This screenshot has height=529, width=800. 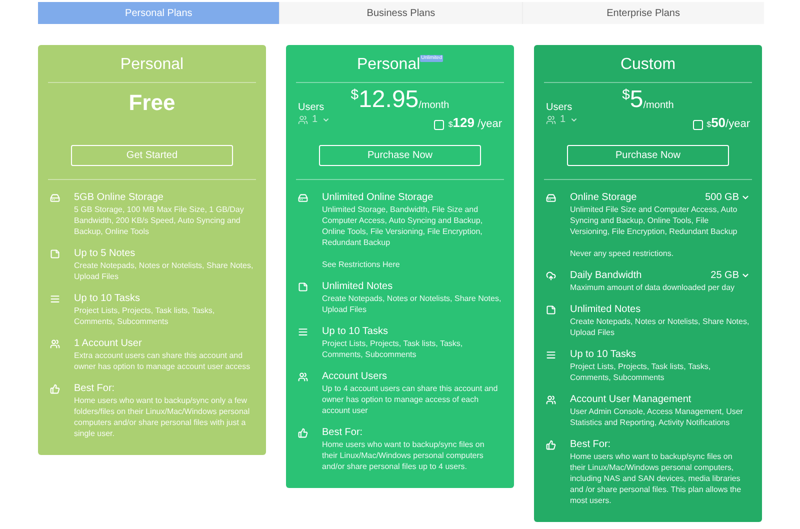 I want to click on size-dropdown: 500 GB, so click(x=727, y=197).